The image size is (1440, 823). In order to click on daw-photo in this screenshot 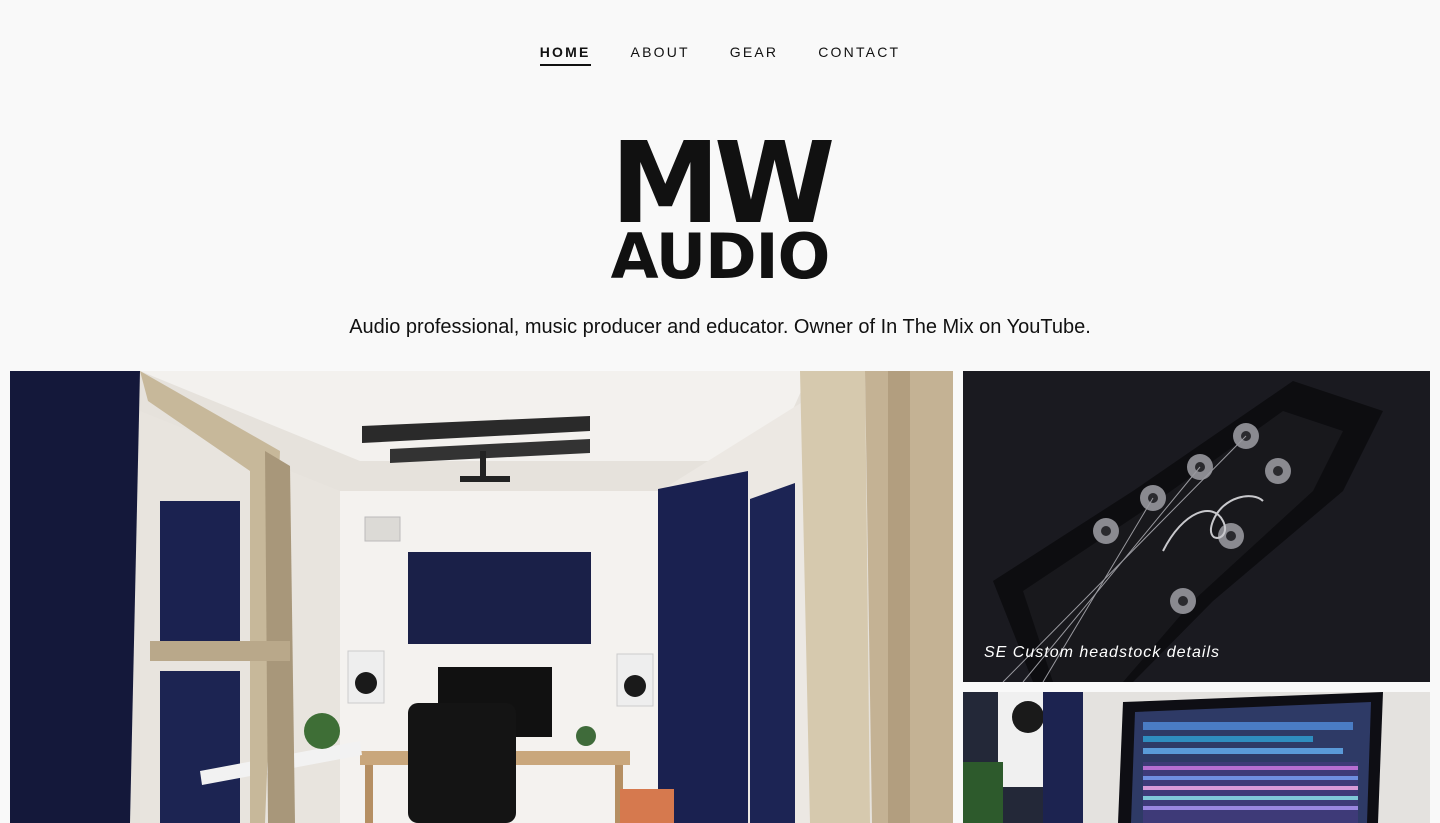, I will do `click(1196, 757)`.